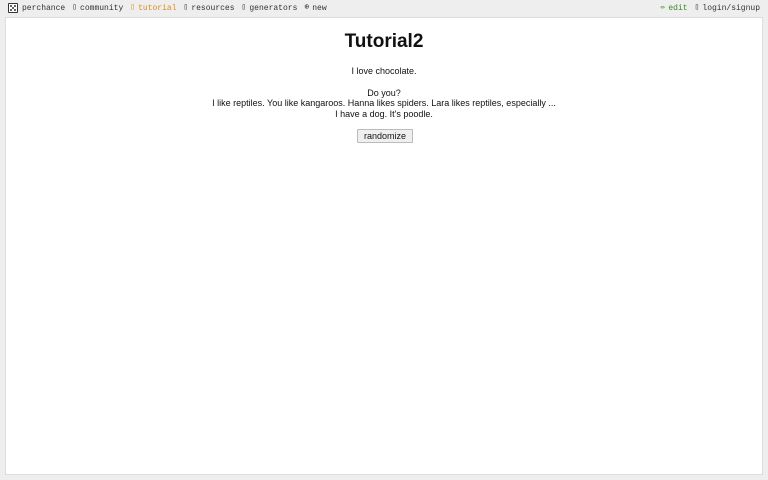  I want to click on nav-login-signup: ▯ login/signup, so click(727, 8).